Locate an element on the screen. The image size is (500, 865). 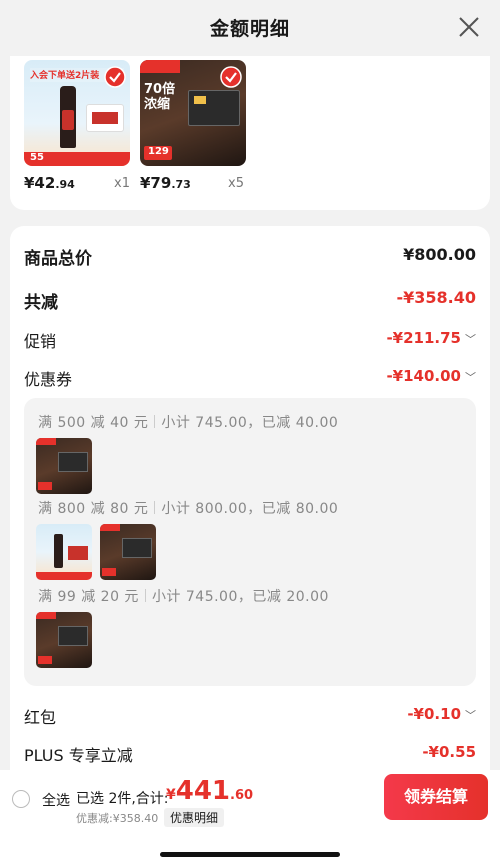
product-price: ¥79.73 is located at coordinates (165, 183).